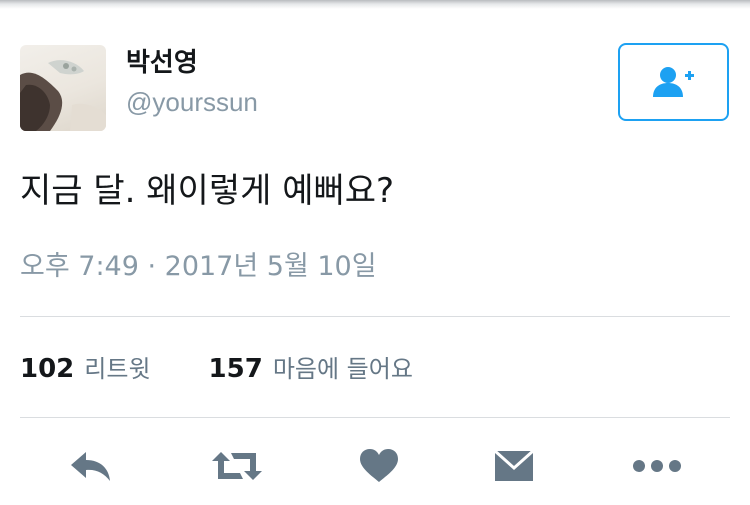 The width and height of the screenshot is (750, 505). I want to click on retweets-count: 102, so click(47, 369).